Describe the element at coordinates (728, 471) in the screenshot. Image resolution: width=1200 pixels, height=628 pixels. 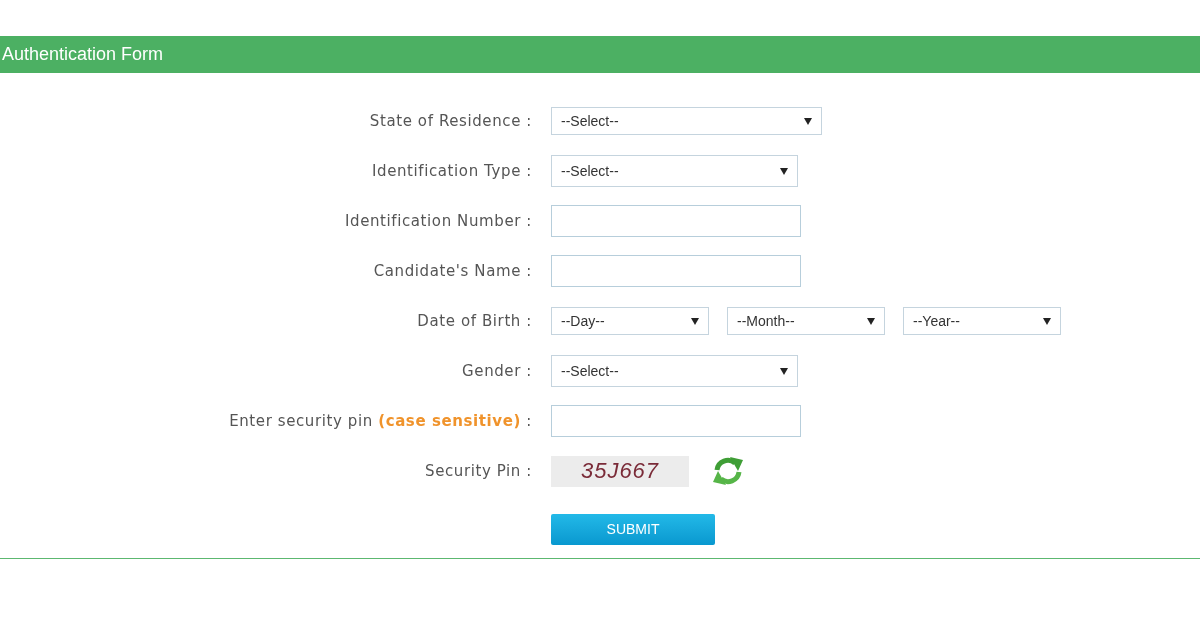
I see `refresh-icon` at that location.